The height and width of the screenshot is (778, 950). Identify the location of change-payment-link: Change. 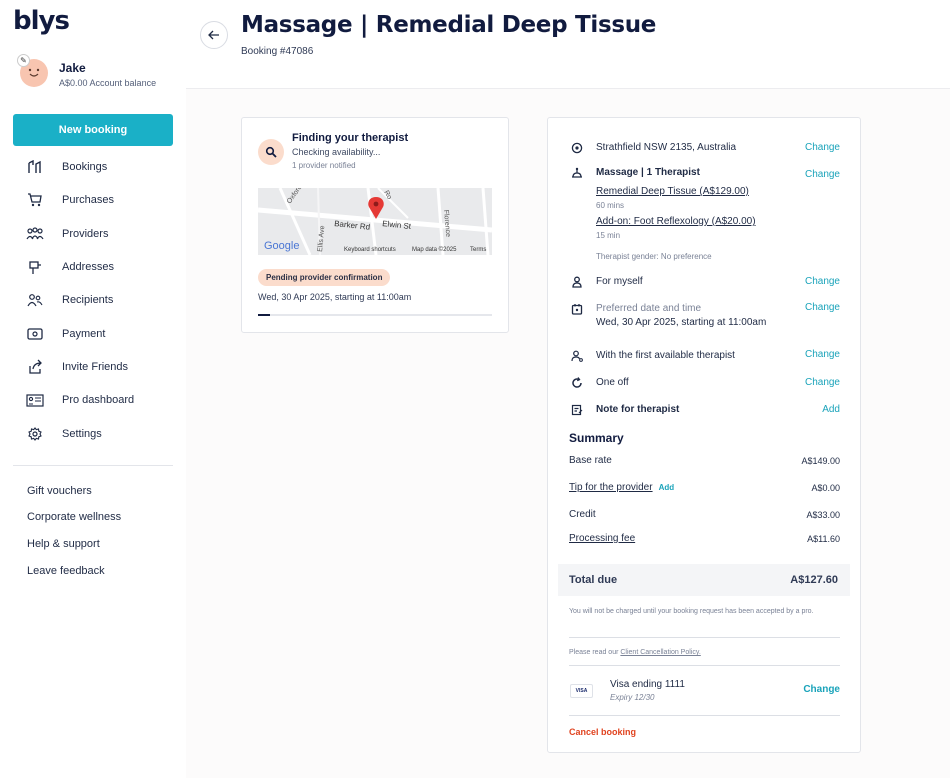
(821, 689).